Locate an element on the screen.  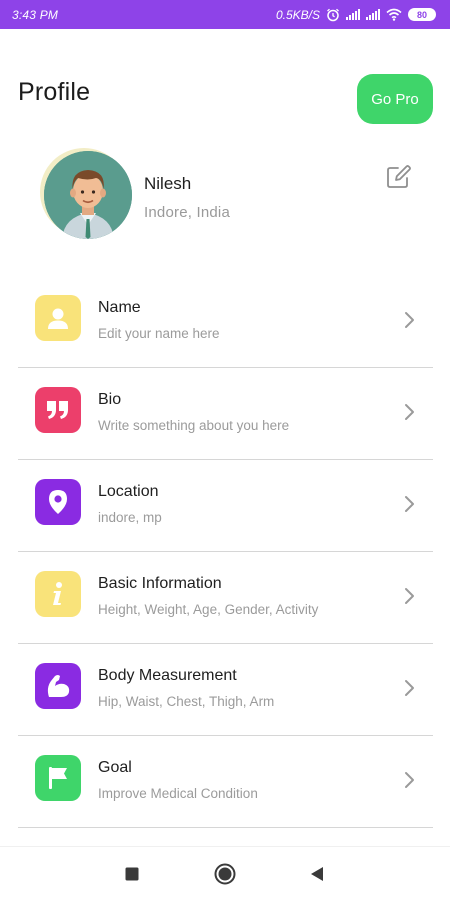
menu-item-title: Goal is located at coordinates (115, 767).